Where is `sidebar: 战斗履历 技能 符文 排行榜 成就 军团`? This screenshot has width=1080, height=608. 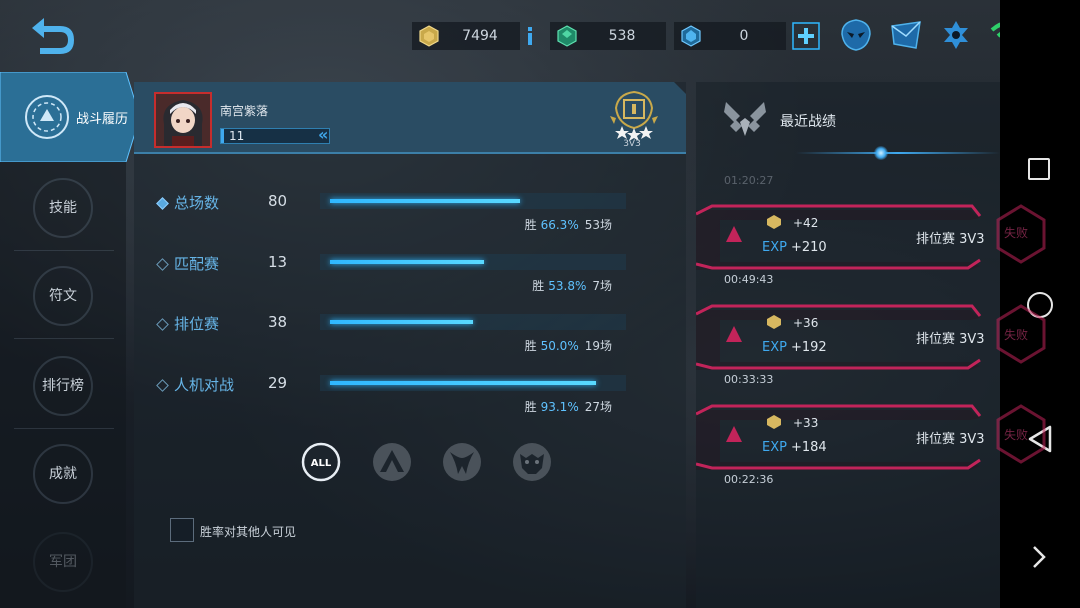
sidebar: 战斗履历 技能 符文 排行榜 成就 军团 is located at coordinates (70, 340).